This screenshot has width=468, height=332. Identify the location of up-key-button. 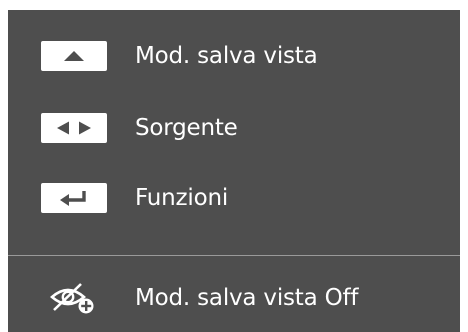
(74, 56).